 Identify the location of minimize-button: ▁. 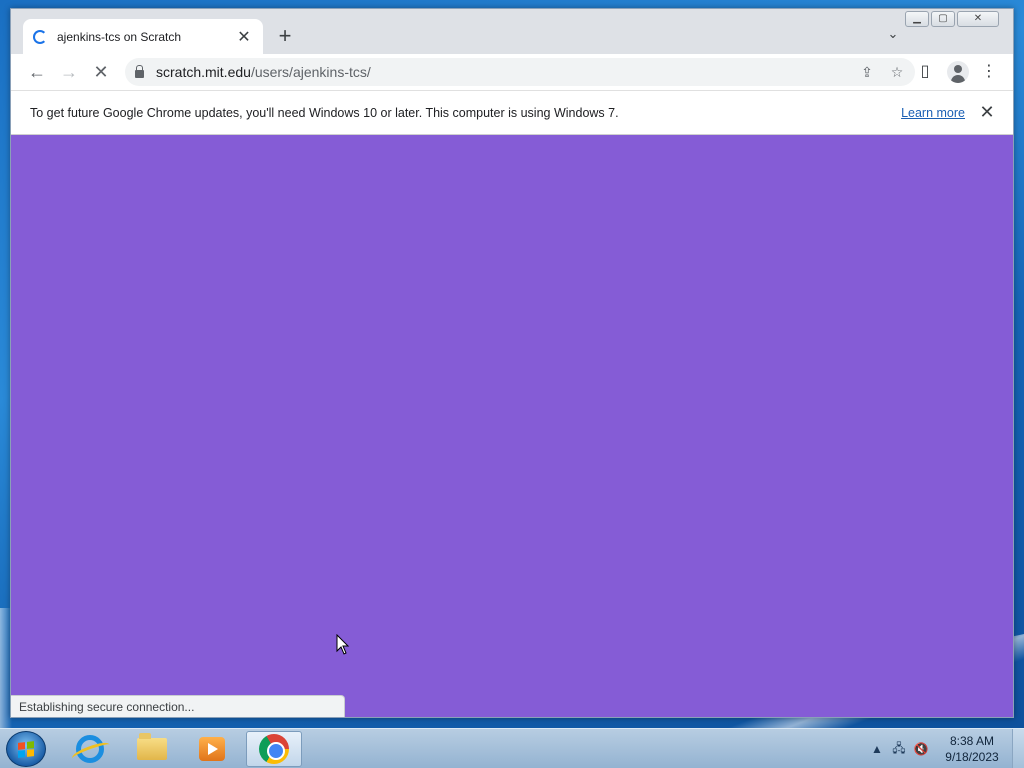
(917, 19).